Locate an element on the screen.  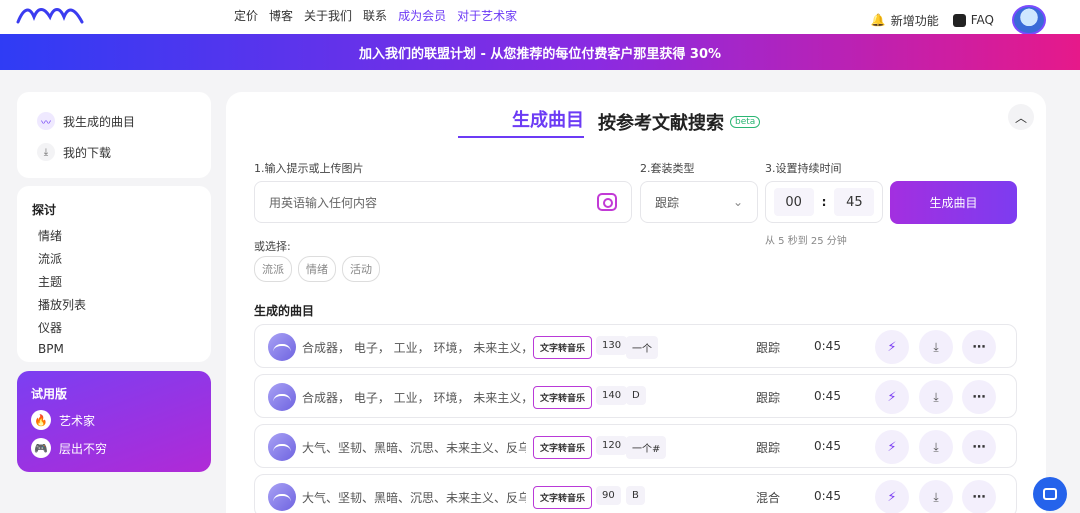
camera-icon is located at coordinates (607, 202).